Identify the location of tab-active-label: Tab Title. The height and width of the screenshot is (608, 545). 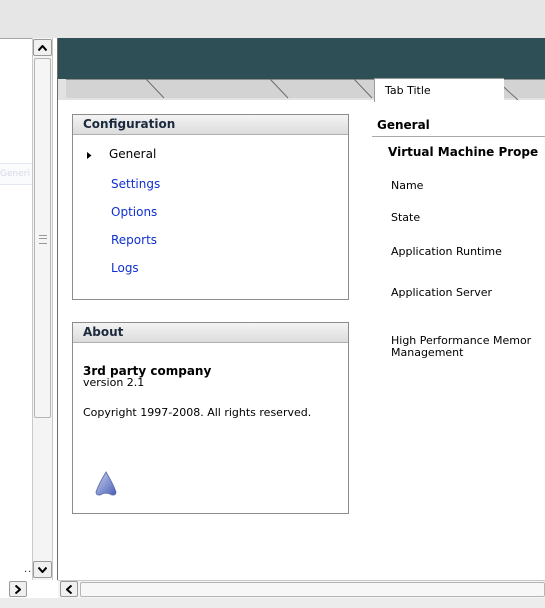
(408, 90).